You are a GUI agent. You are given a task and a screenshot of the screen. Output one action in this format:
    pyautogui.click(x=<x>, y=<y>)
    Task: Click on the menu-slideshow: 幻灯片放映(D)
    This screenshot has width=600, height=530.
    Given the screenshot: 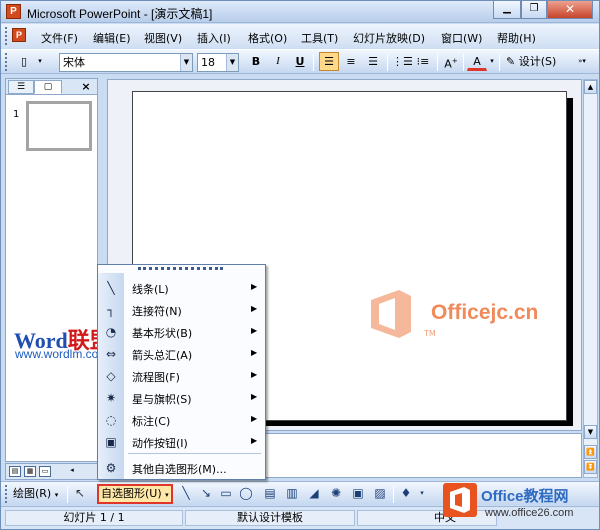 What is the action you would take?
    pyautogui.click(x=389, y=38)
    